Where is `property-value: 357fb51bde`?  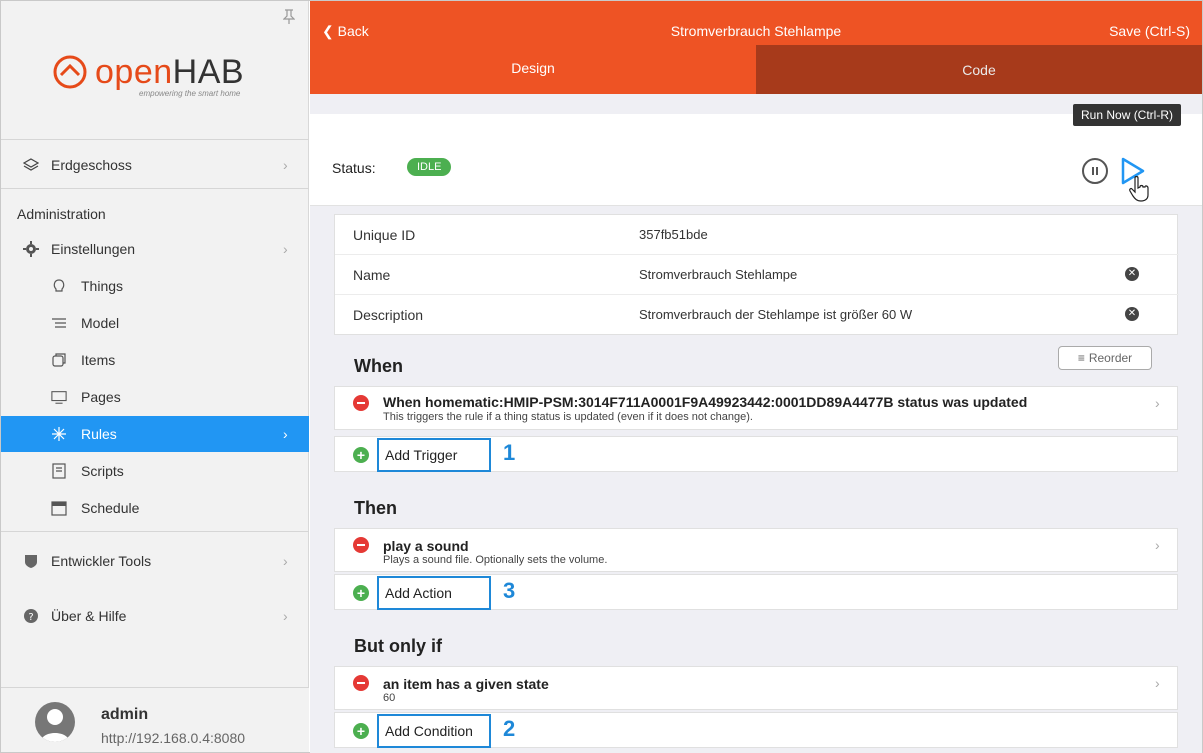 property-value: 357fb51bde is located at coordinates (673, 234).